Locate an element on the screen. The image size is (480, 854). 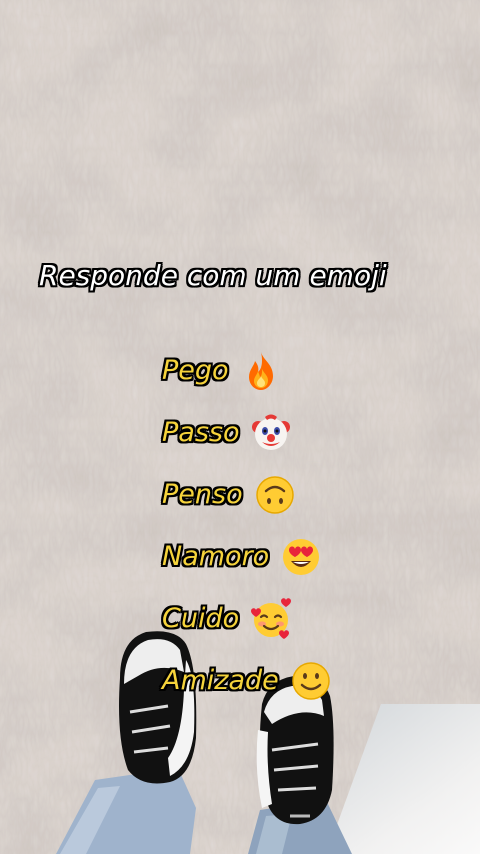
option-penso: Penso is located at coordinates (292, 495).